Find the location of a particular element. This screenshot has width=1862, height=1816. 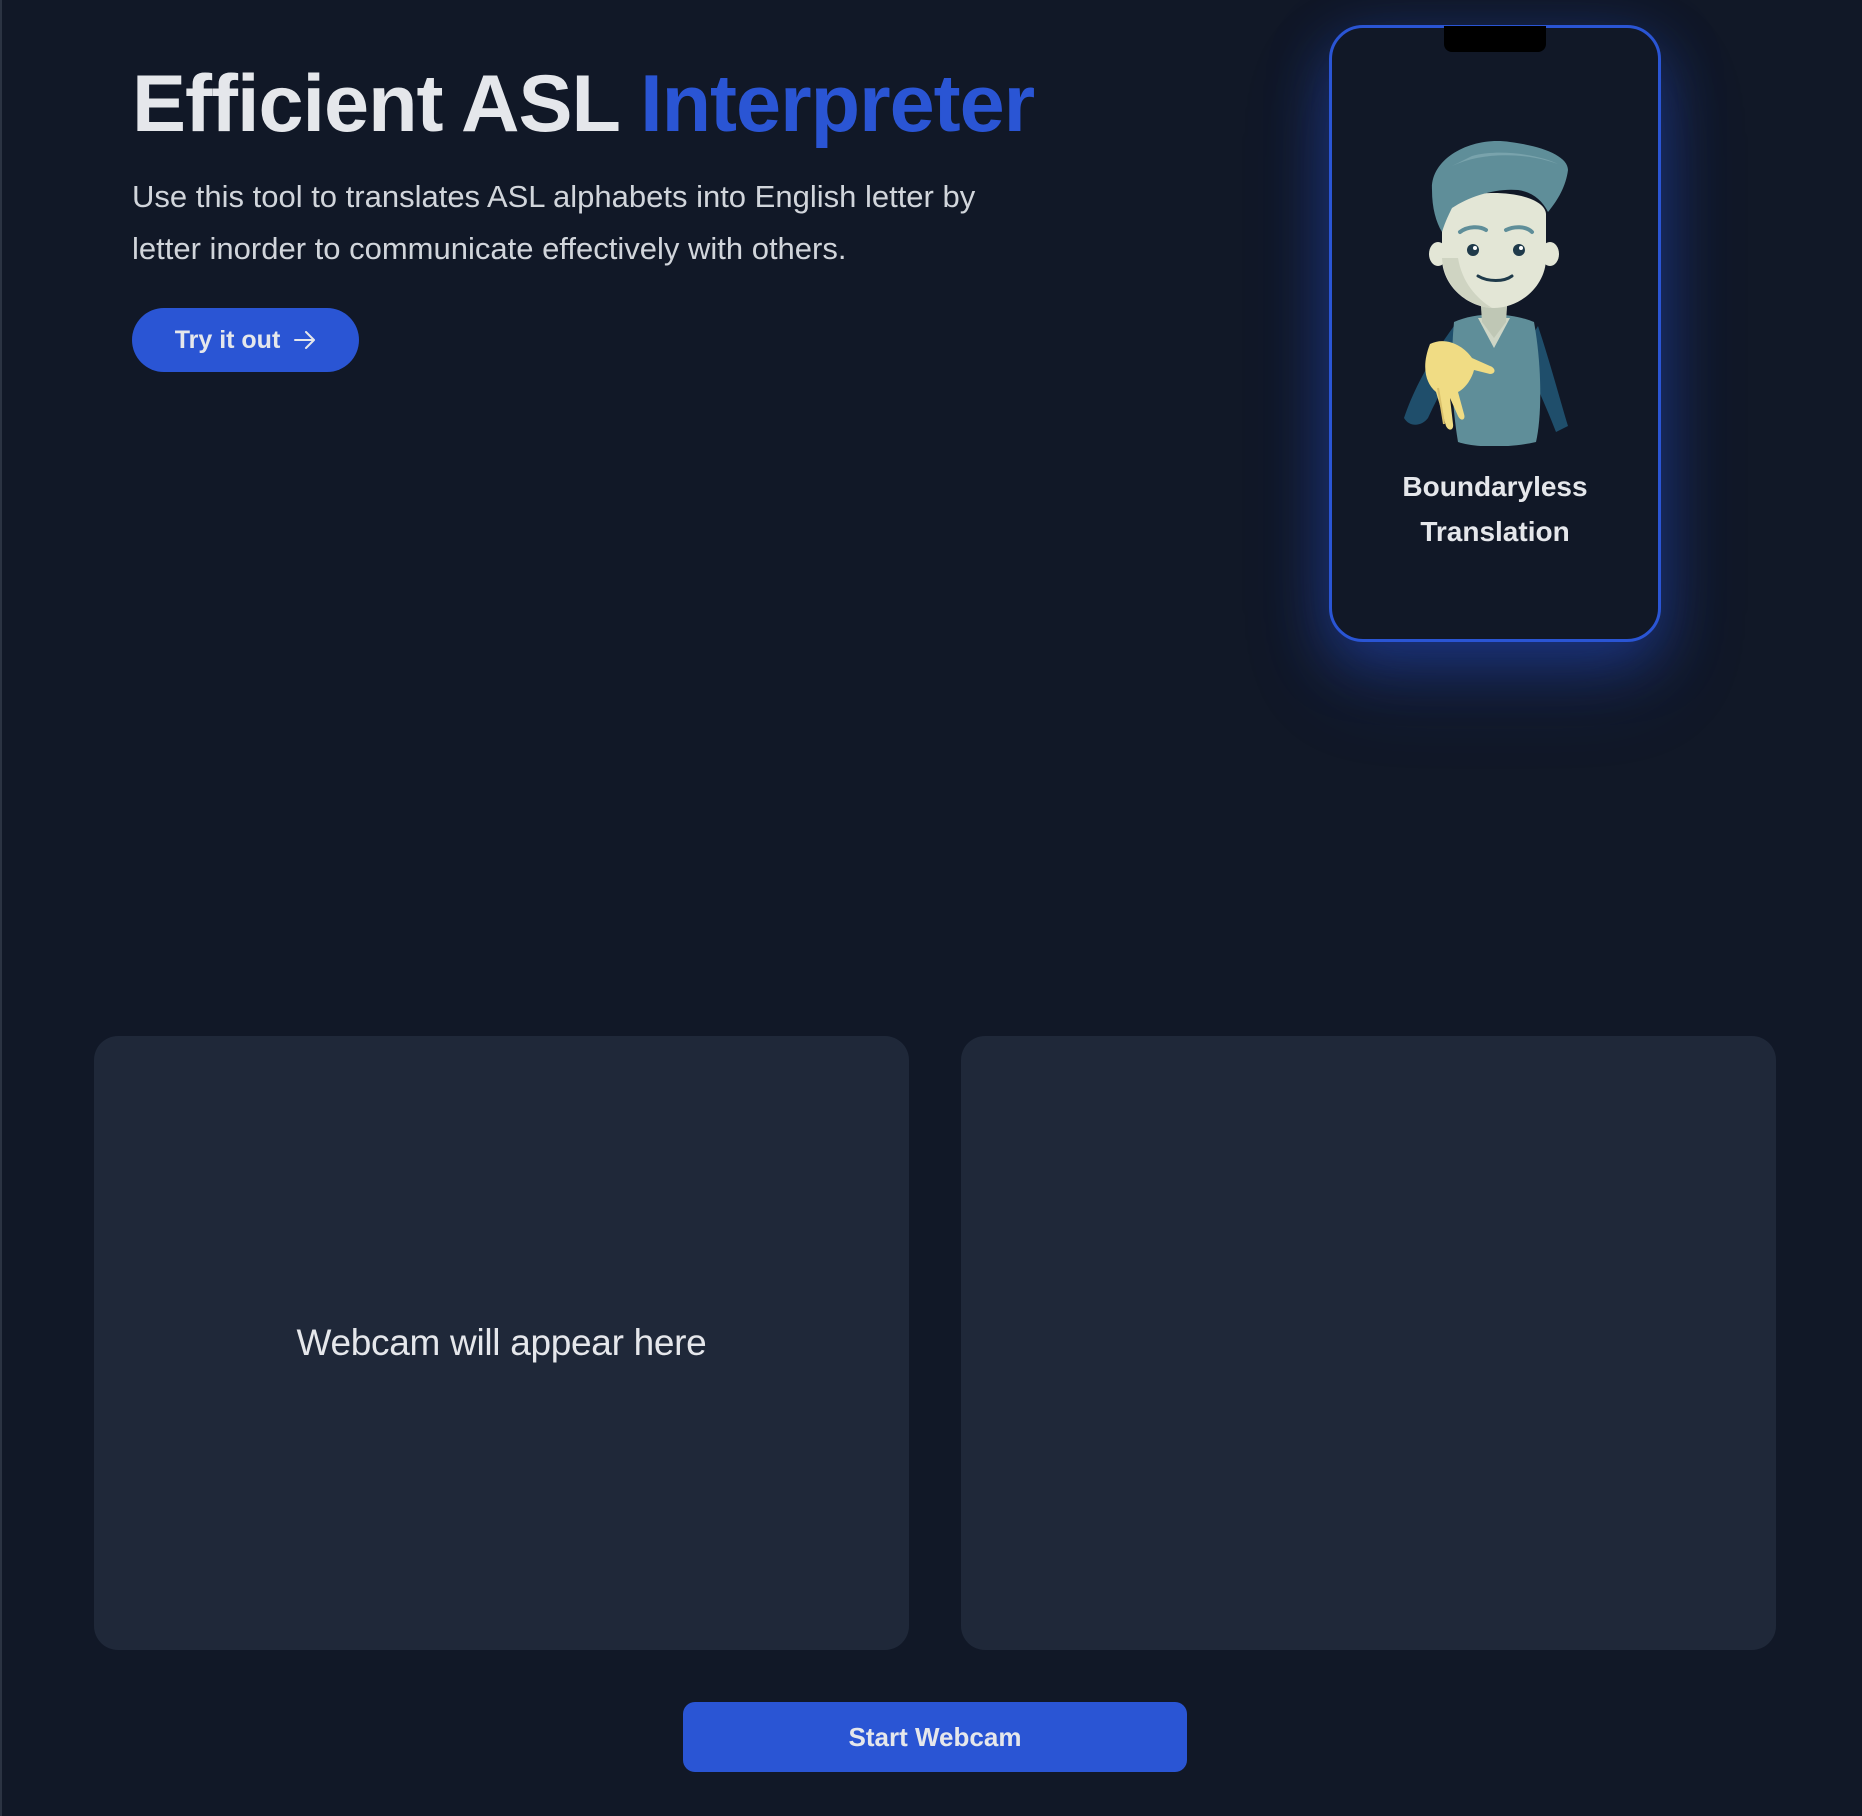

webcam-panel: Webcam will appear here is located at coordinates (501, 1343).